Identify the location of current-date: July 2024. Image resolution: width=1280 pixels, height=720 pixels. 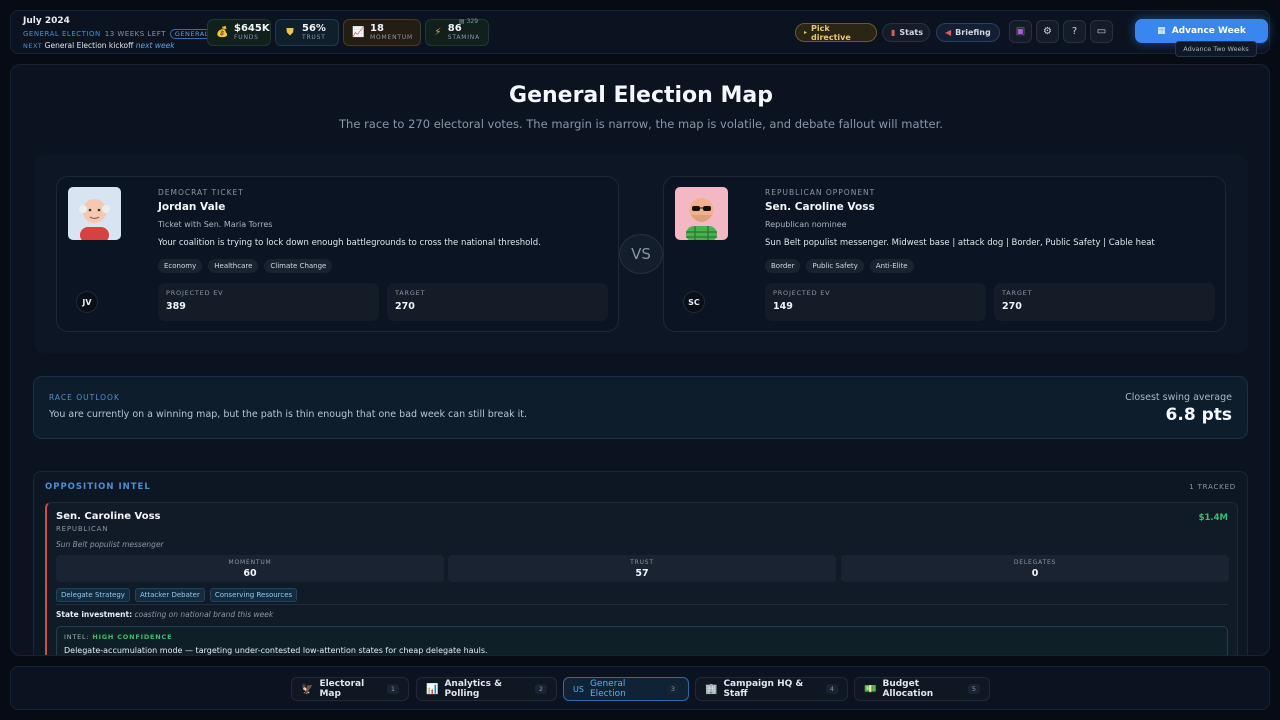
(46, 21).